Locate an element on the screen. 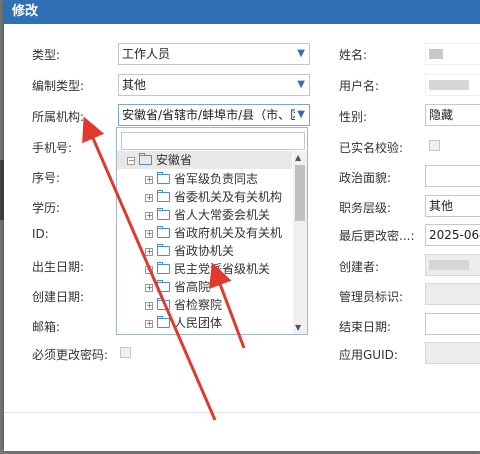 This screenshot has height=454, width=480. type-select: 工作人员 ▼ is located at coordinates (214, 54).